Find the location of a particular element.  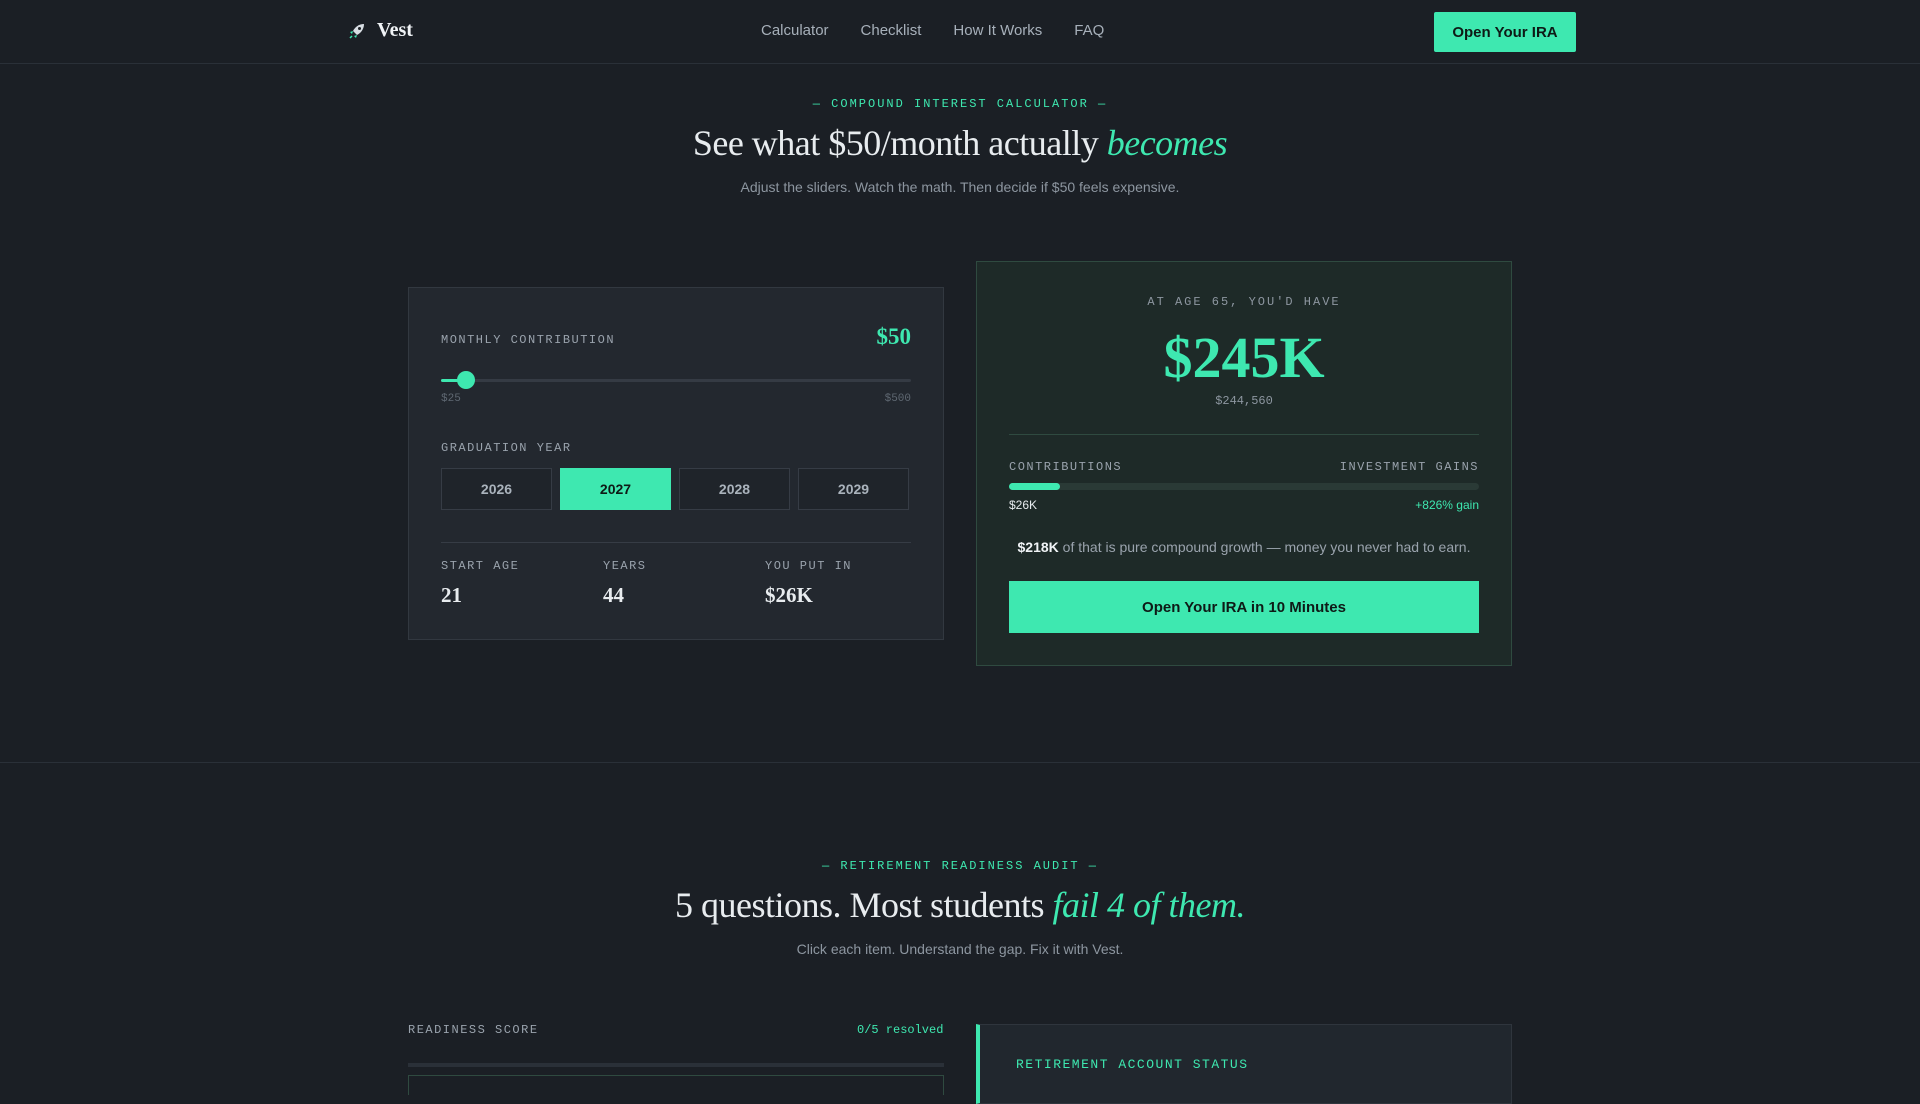

open-ira-10-minutes-button: Open Your IRA in 10 Minutes is located at coordinates (1244, 607).